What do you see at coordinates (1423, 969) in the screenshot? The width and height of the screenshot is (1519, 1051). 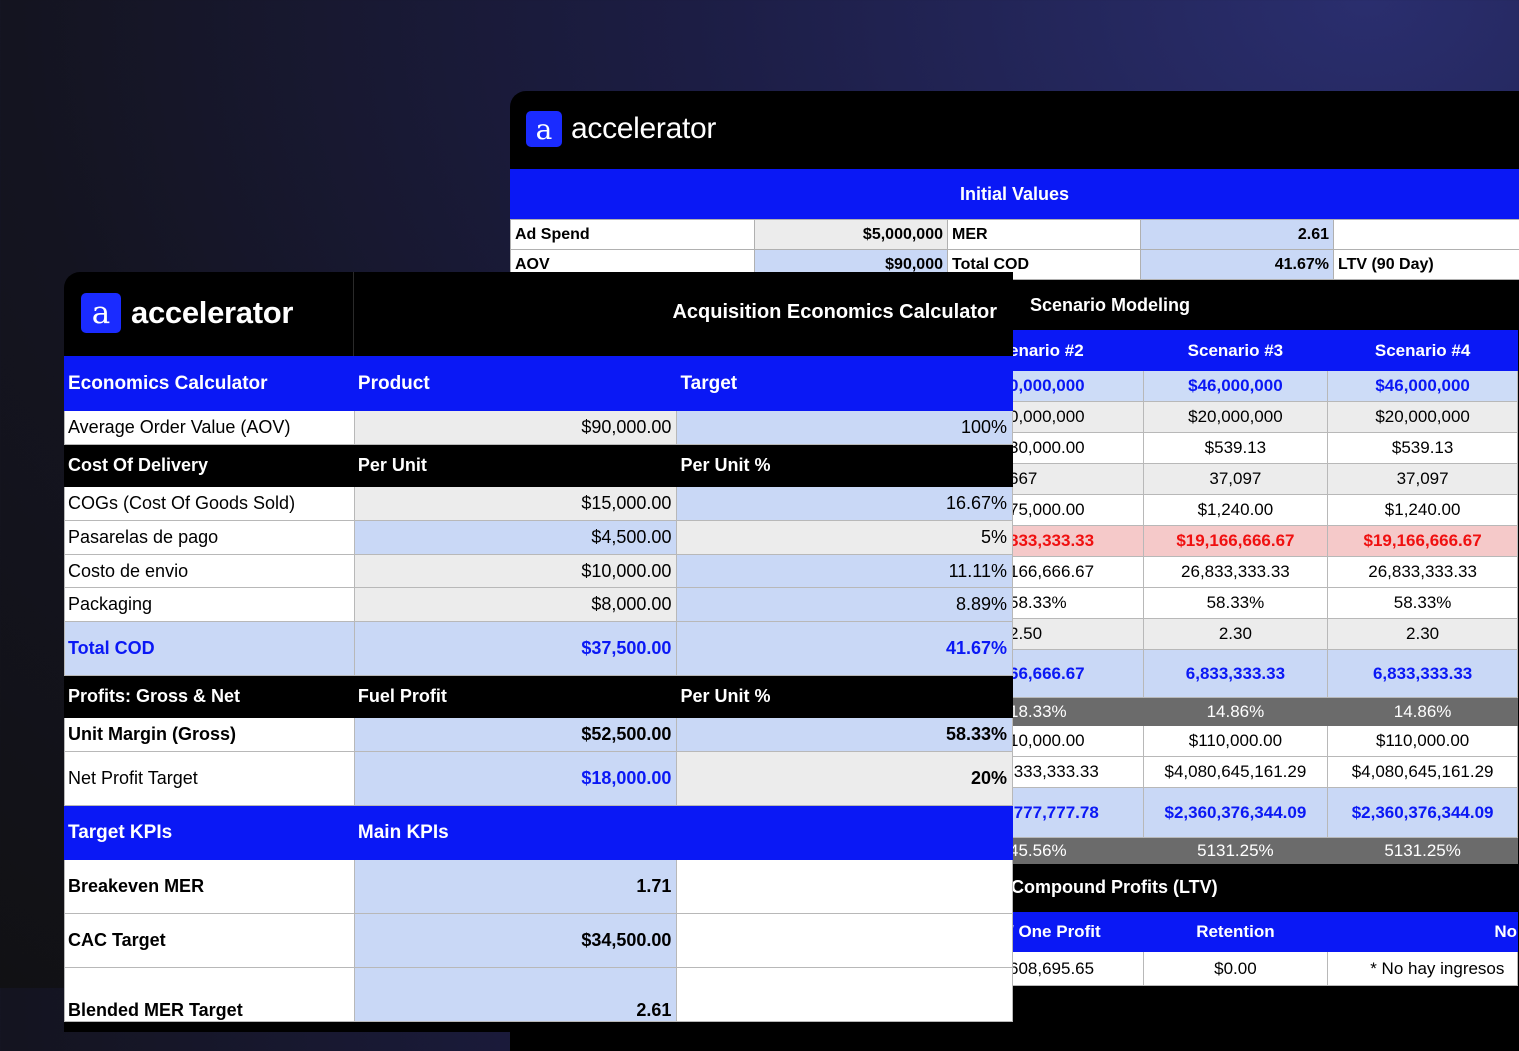 I see `ltv-cell: * No hay ingresos` at bounding box center [1423, 969].